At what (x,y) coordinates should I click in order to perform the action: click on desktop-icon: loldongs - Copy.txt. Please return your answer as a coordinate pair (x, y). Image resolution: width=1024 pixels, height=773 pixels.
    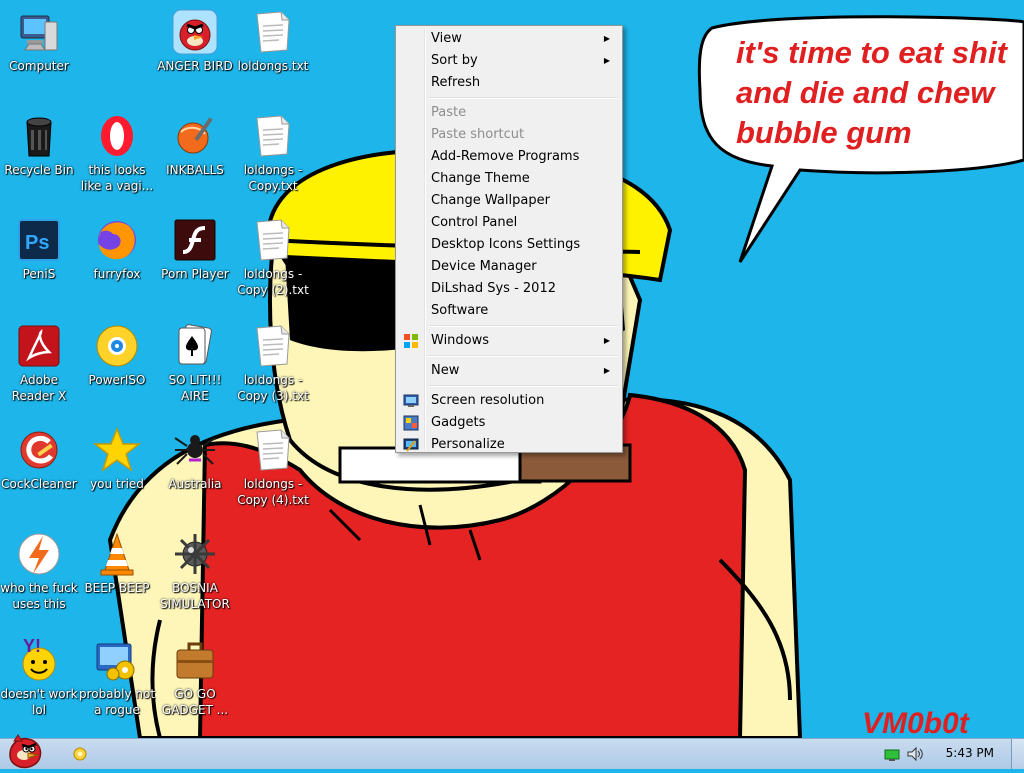
    Looking at the image, I should click on (273, 153).